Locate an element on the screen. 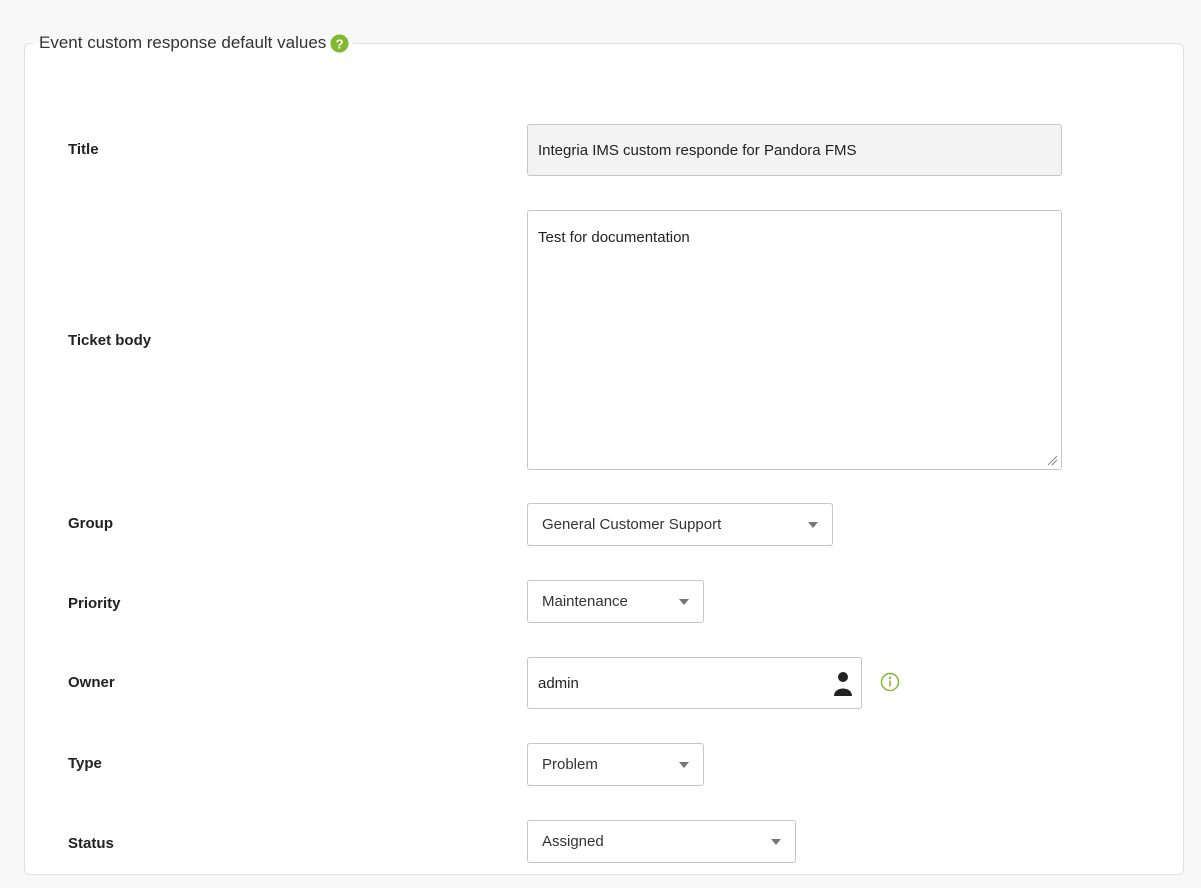 Image resolution: width=1201 pixels, height=888 pixels. priority-select: Maintenance is located at coordinates (615, 601).